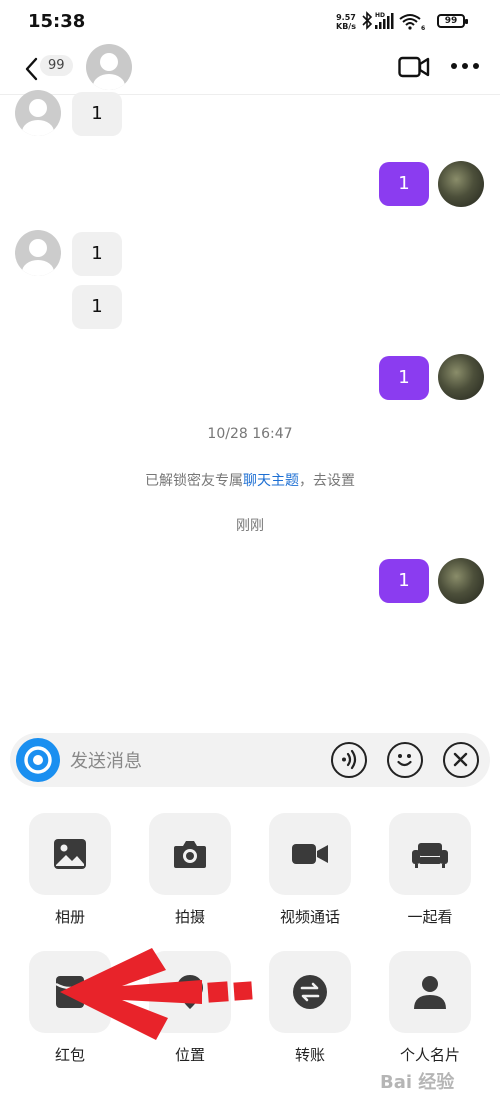 The image size is (500, 1111). Describe the element at coordinates (309, 917) in the screenshot. I see `video-call-label: 视频通话` at that location.